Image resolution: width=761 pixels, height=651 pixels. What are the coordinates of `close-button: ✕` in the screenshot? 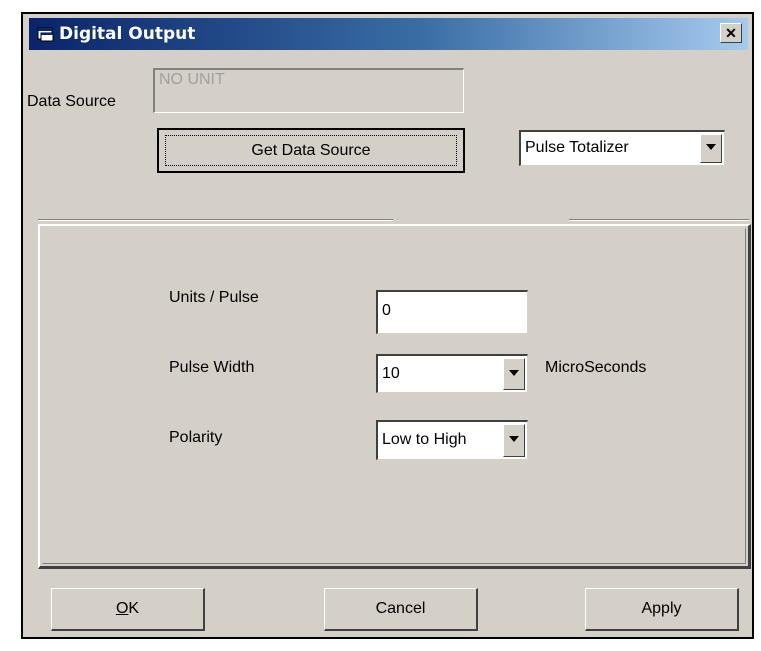 It's located at (731, 33).